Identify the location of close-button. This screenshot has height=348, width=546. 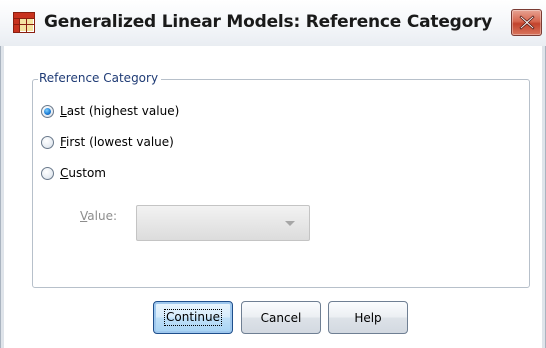
(526, 22).